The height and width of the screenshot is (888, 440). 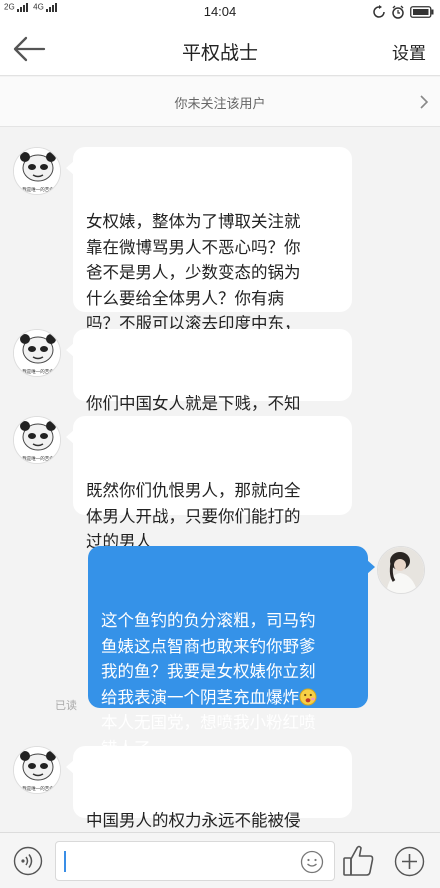 I want to click on message-bubble-2: 你们中国女人就是下贱，不知 足的婊子，都去死吧, so click(x=209, y=384).